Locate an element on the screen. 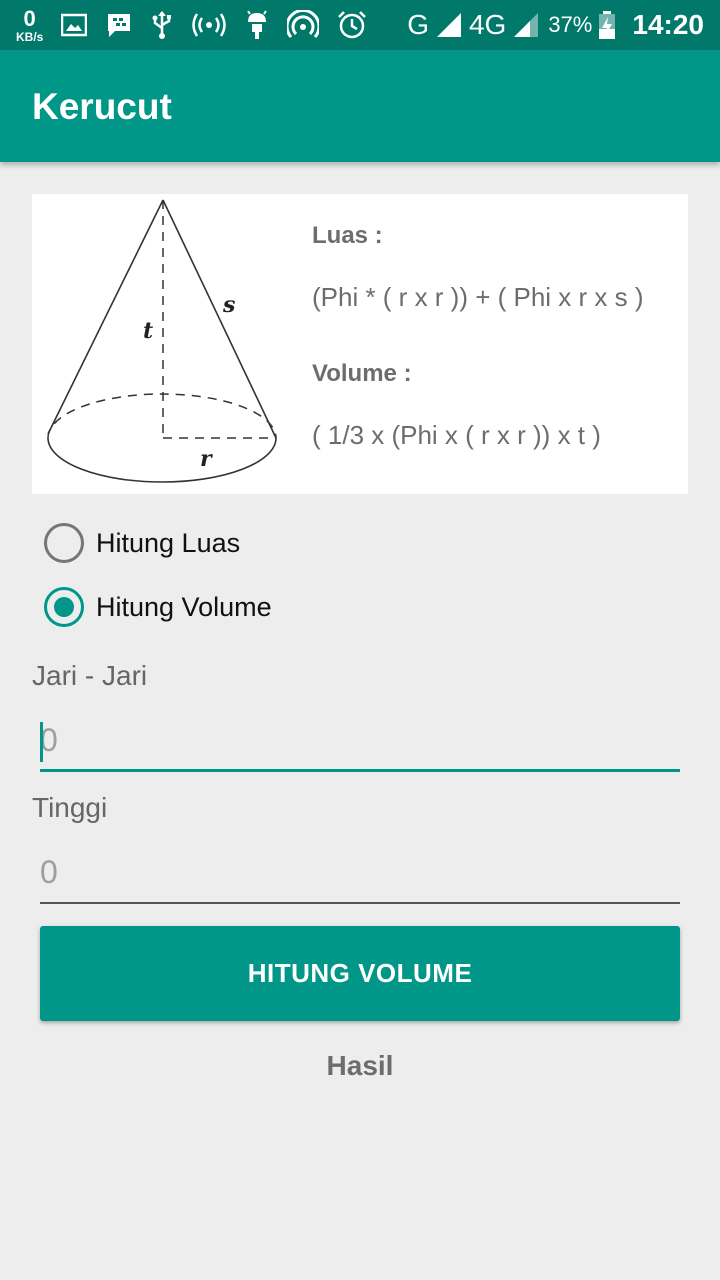  luas-formula: (Phi * ( r x r )) + ( Phi x r x s ) is located at coordinates (478, 297).